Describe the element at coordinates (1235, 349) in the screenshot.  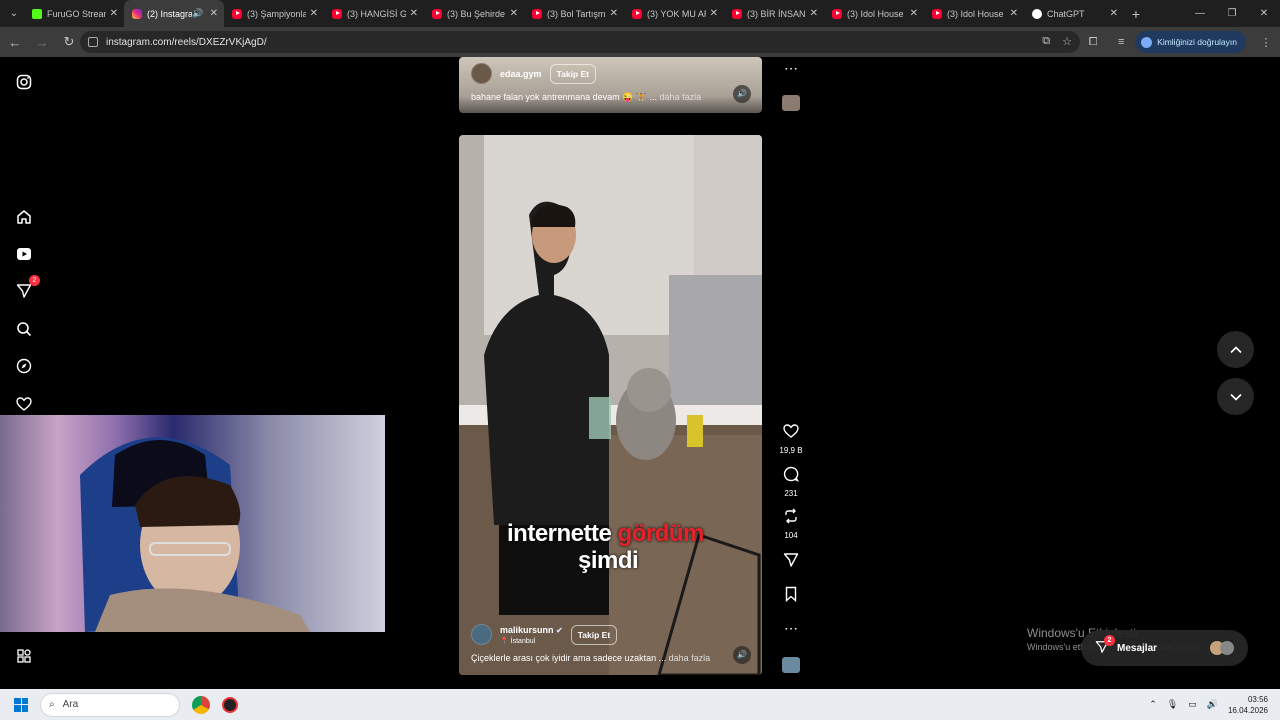
I see `previous-reel-button` at that location.